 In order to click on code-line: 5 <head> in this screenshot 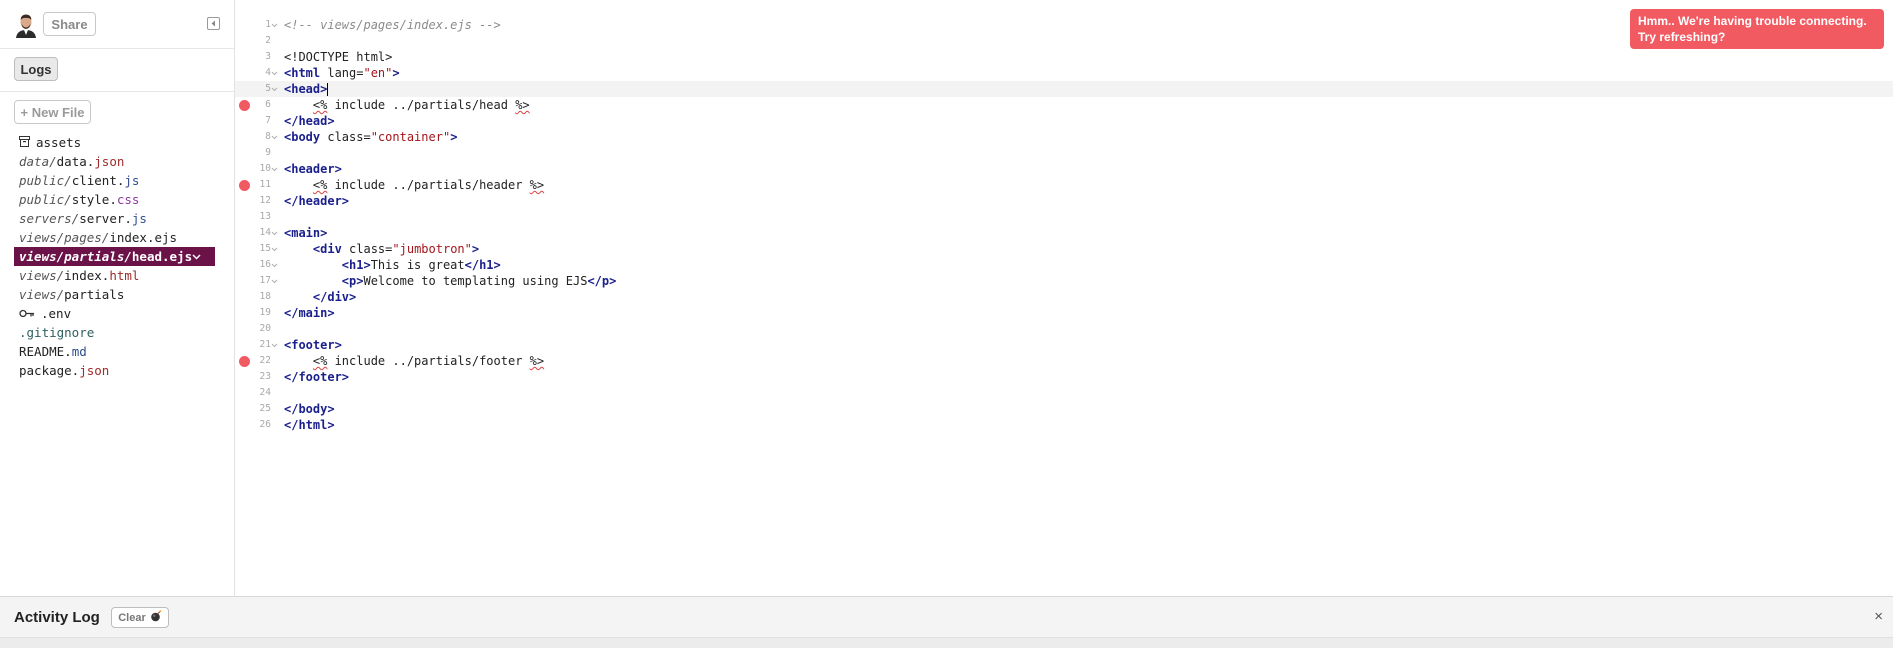, I will do `click(1064, 89)`.